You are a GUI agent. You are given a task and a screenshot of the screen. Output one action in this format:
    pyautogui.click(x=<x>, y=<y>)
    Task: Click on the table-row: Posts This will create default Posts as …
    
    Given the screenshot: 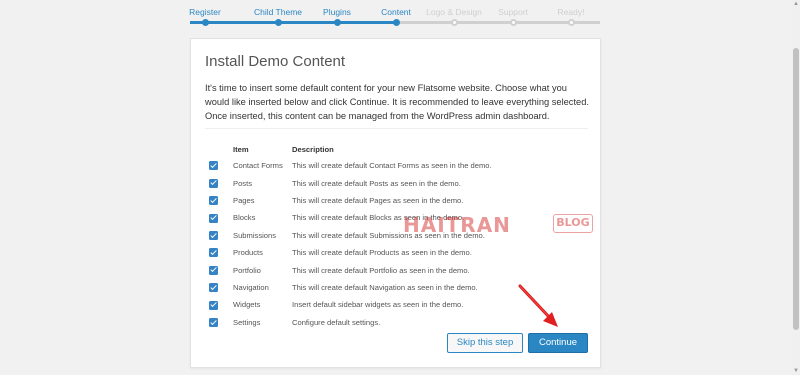 What is the action you would take?
    pyautogui.click(x=398, y=182)
    